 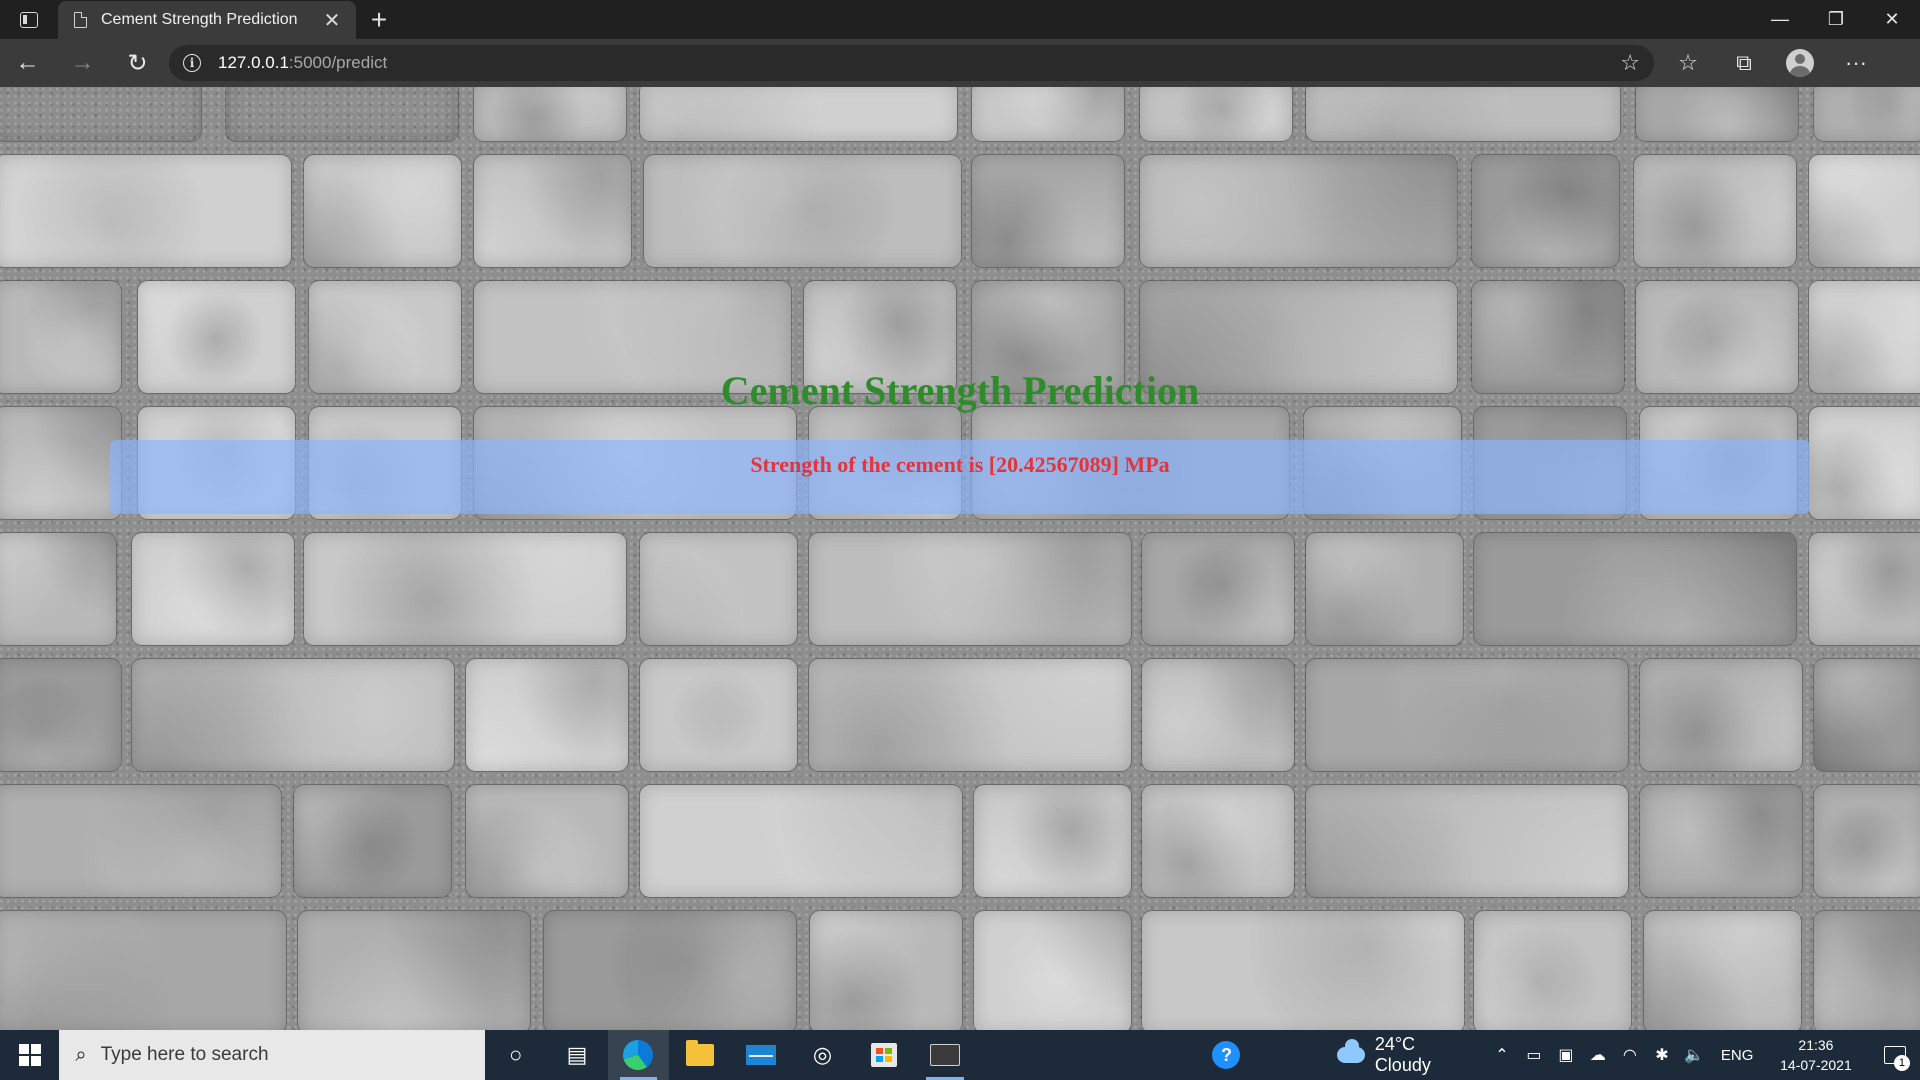 I want to click on edge-icon, so click(x=638, y=1055).